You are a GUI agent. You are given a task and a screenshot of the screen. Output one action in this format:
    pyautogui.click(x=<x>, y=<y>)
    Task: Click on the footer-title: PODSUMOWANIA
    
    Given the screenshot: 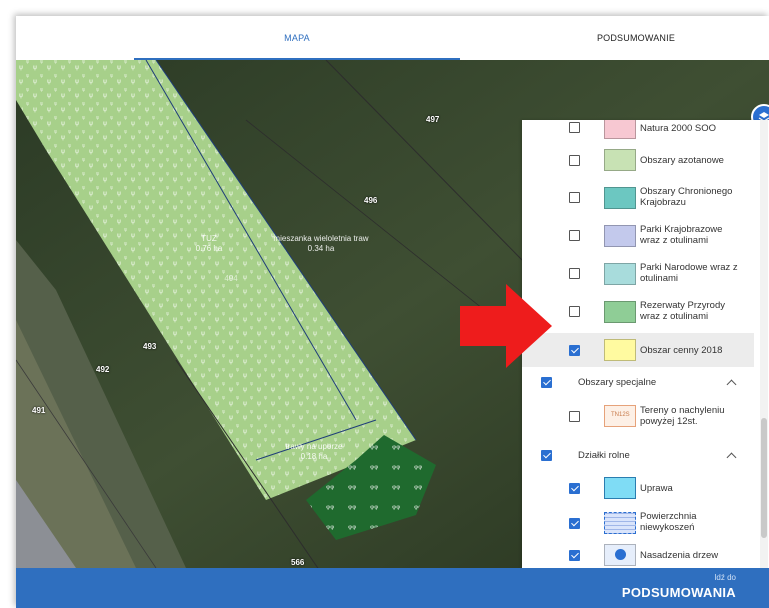 What is the action you would take?
    pyautogui.click(x=678, y=592)
    